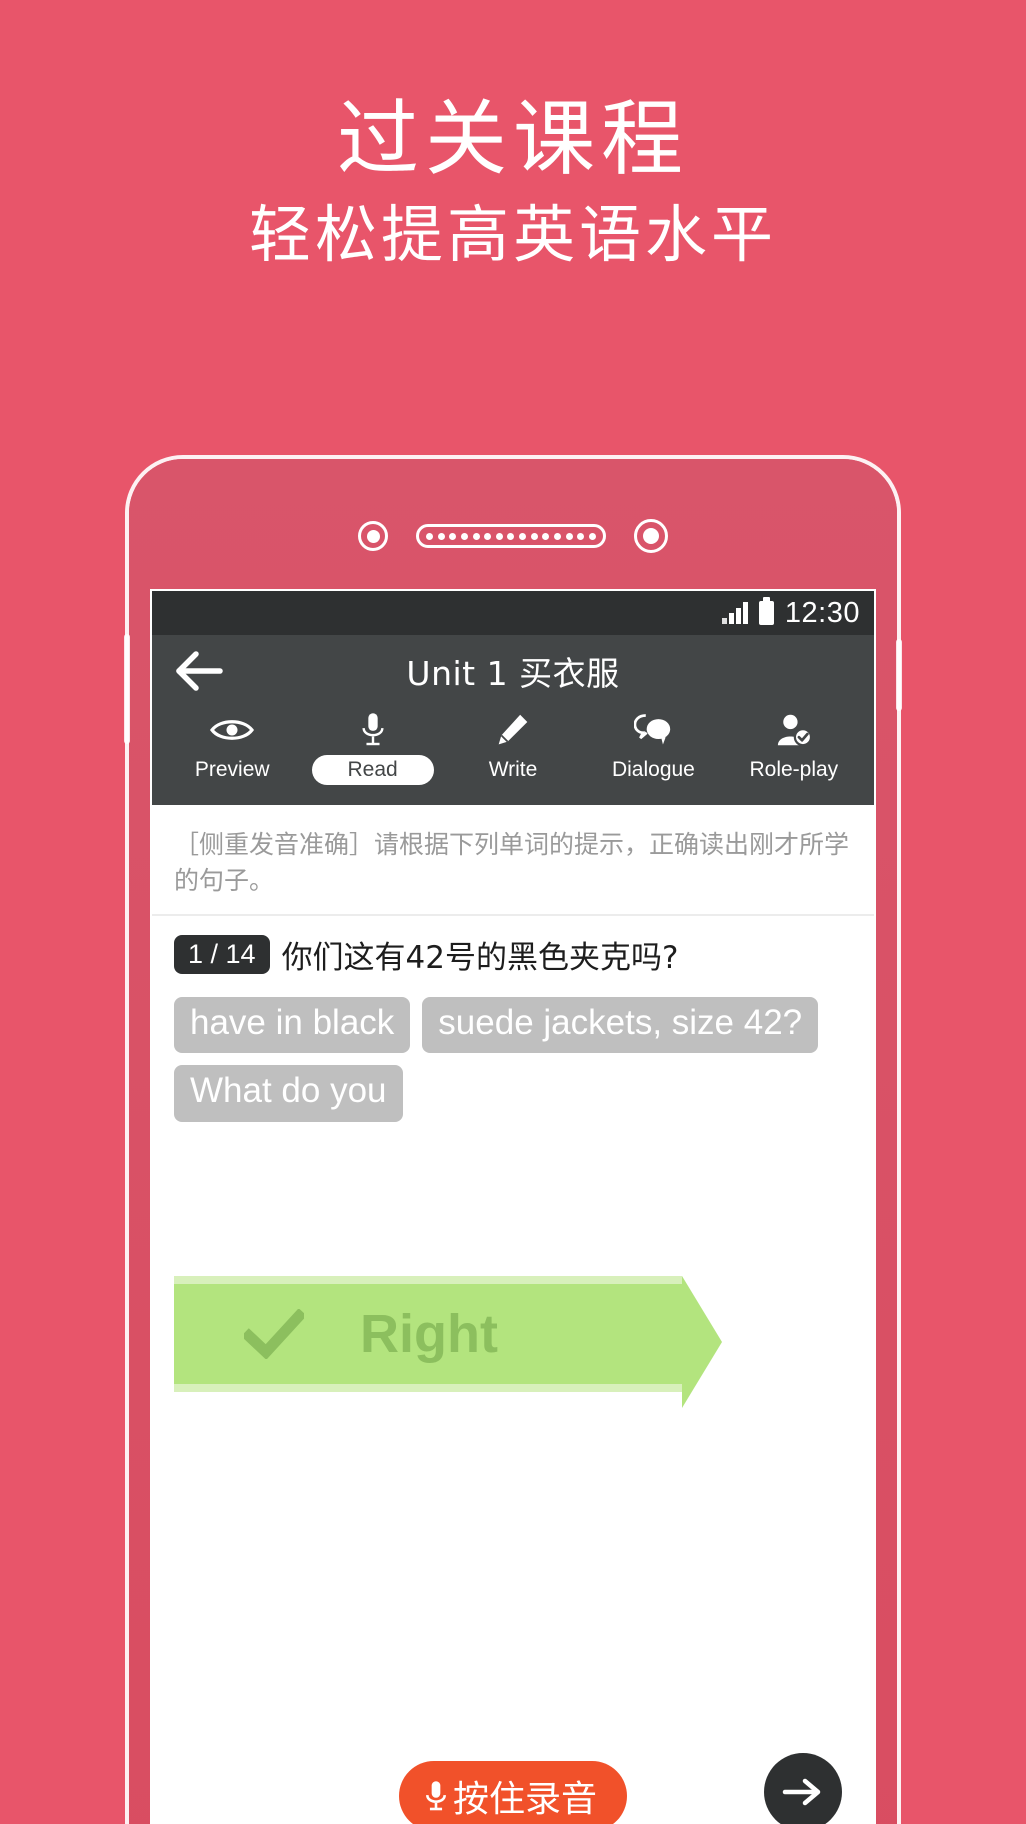 This screenshot has width=1026, height=1824. I want to click on phone-volume-button, so click(127, 689).